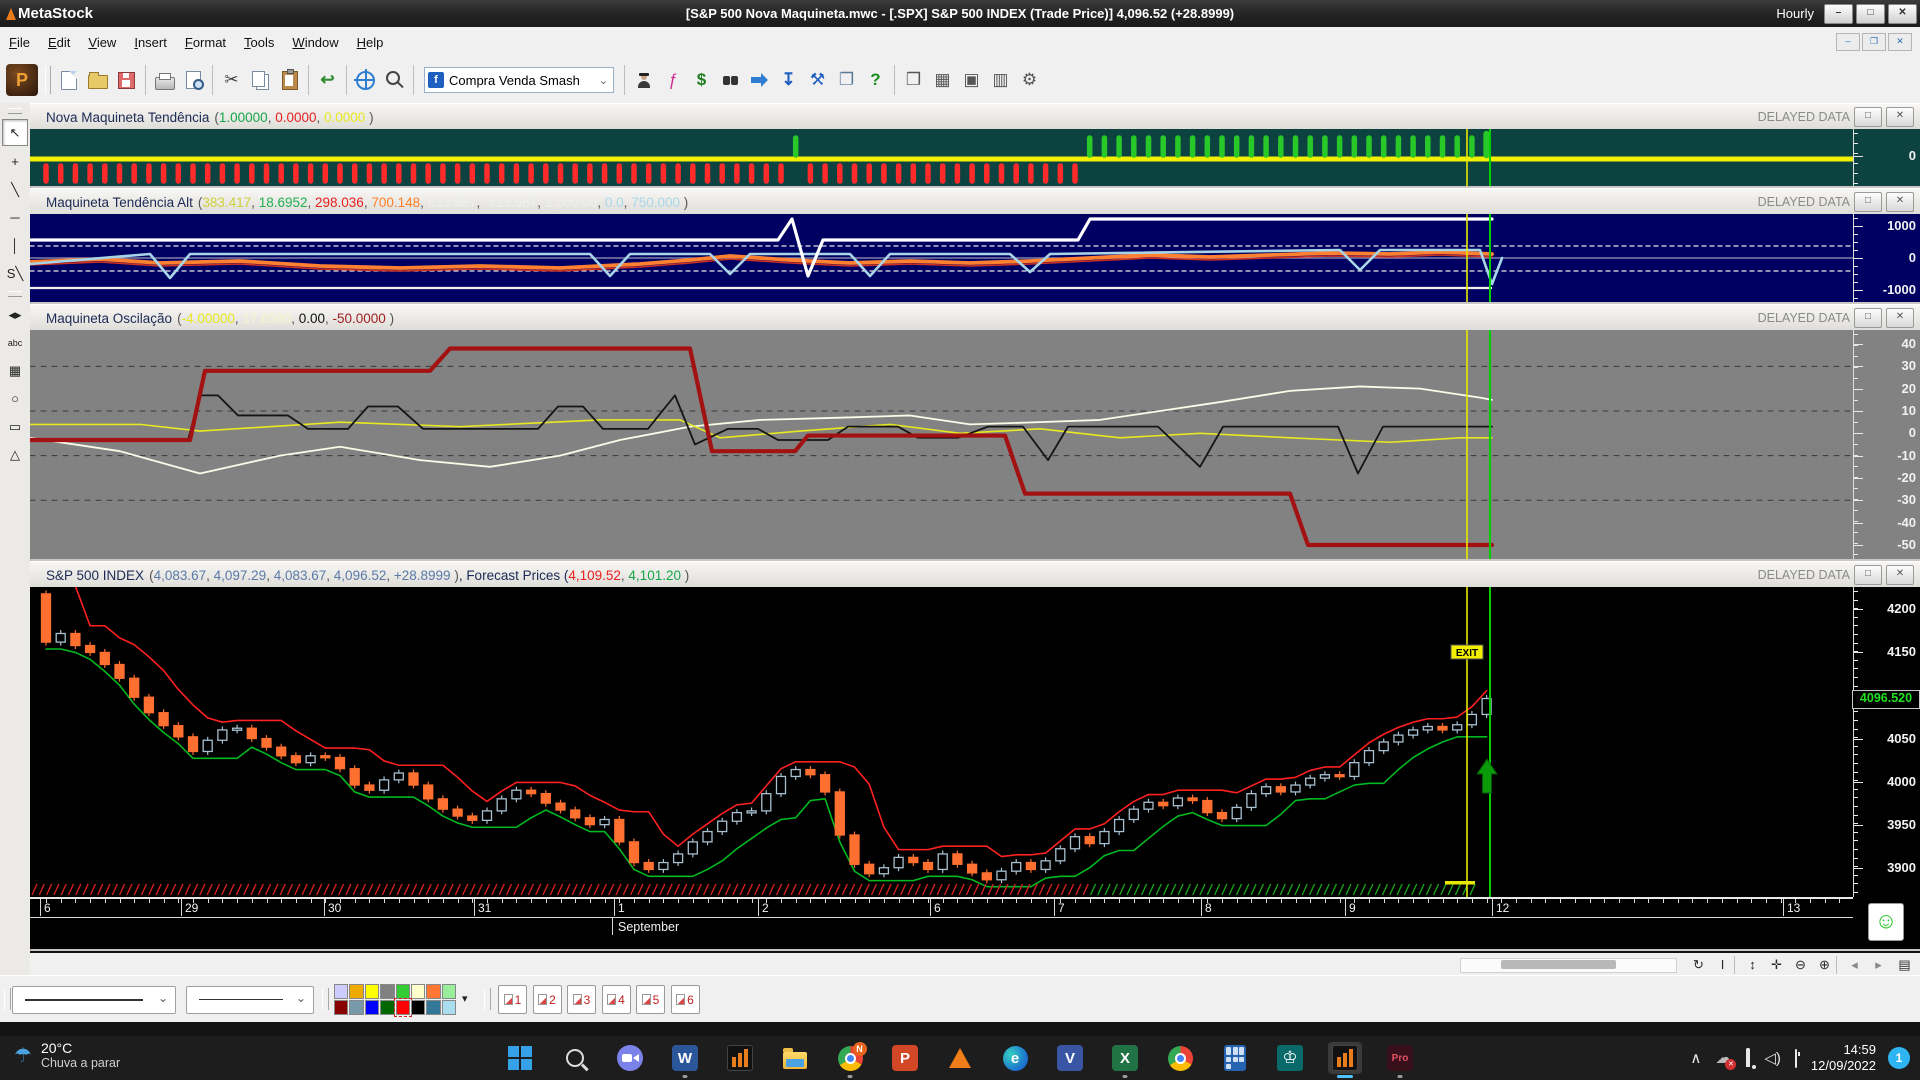  What do you see at coordinates (289, 80) in the screenshot?
I see `paste-icon` at bounding box center [289, 80].